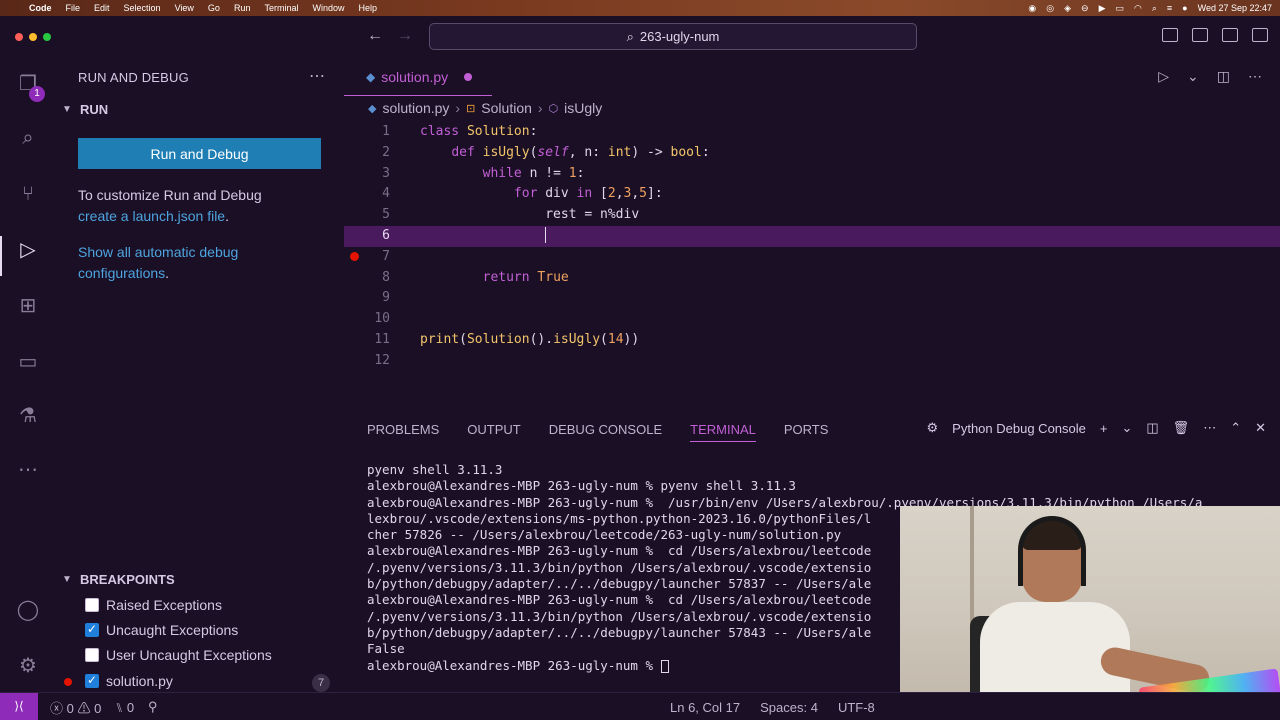 The width and height of the screenshot is (1280, 720). What do you see at coordinates (153, 605) in the screenshot?
I see `breakpoint-raised-exceptions: Raised Exceptions` at bounding box center [153, 605].